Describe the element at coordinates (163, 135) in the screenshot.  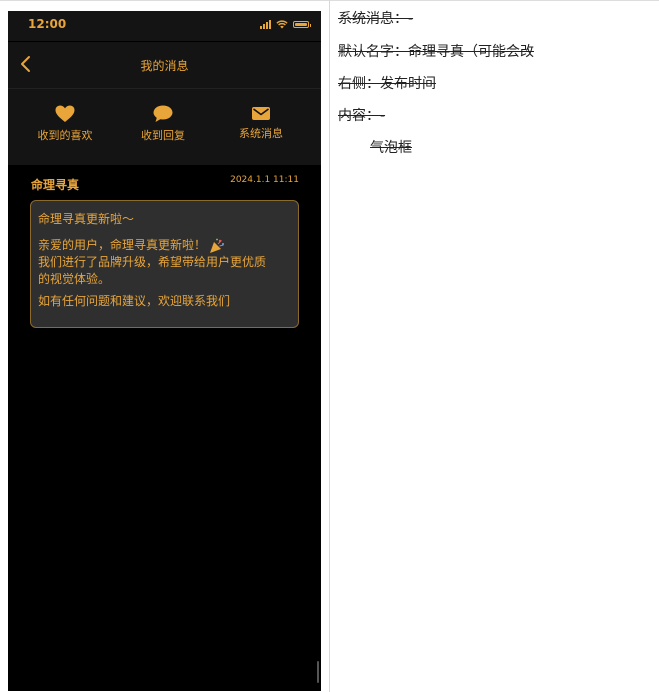
I see `tab-label: 收到回复` at that location.